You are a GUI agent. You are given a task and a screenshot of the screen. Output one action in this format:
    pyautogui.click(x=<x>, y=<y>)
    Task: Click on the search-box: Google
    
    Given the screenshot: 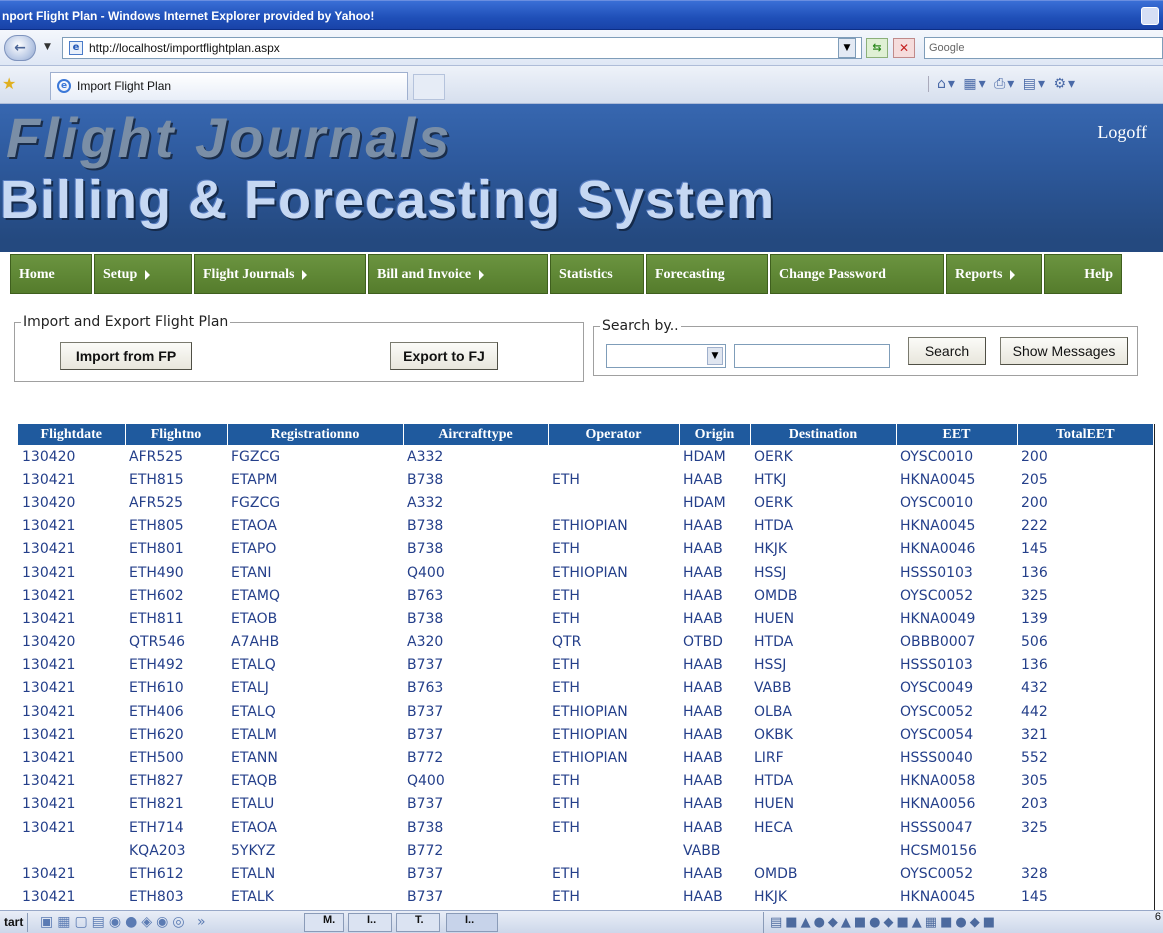 What is the action you would take?
    pyautogui.click(x=1043, y=48)
    